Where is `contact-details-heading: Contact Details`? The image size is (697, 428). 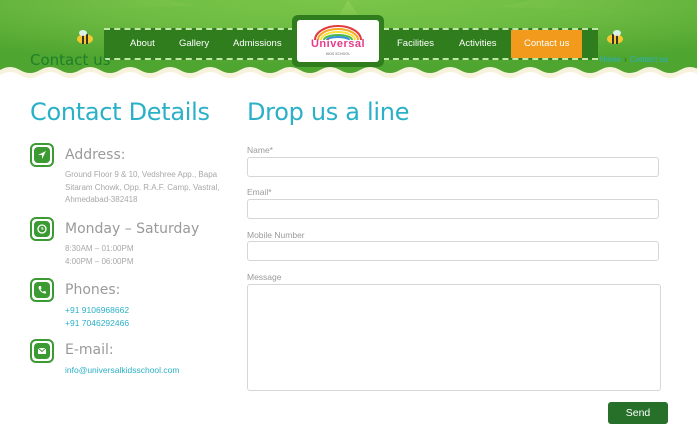 contact-details-heading: Contact Details is located at coordinates (120, 112).